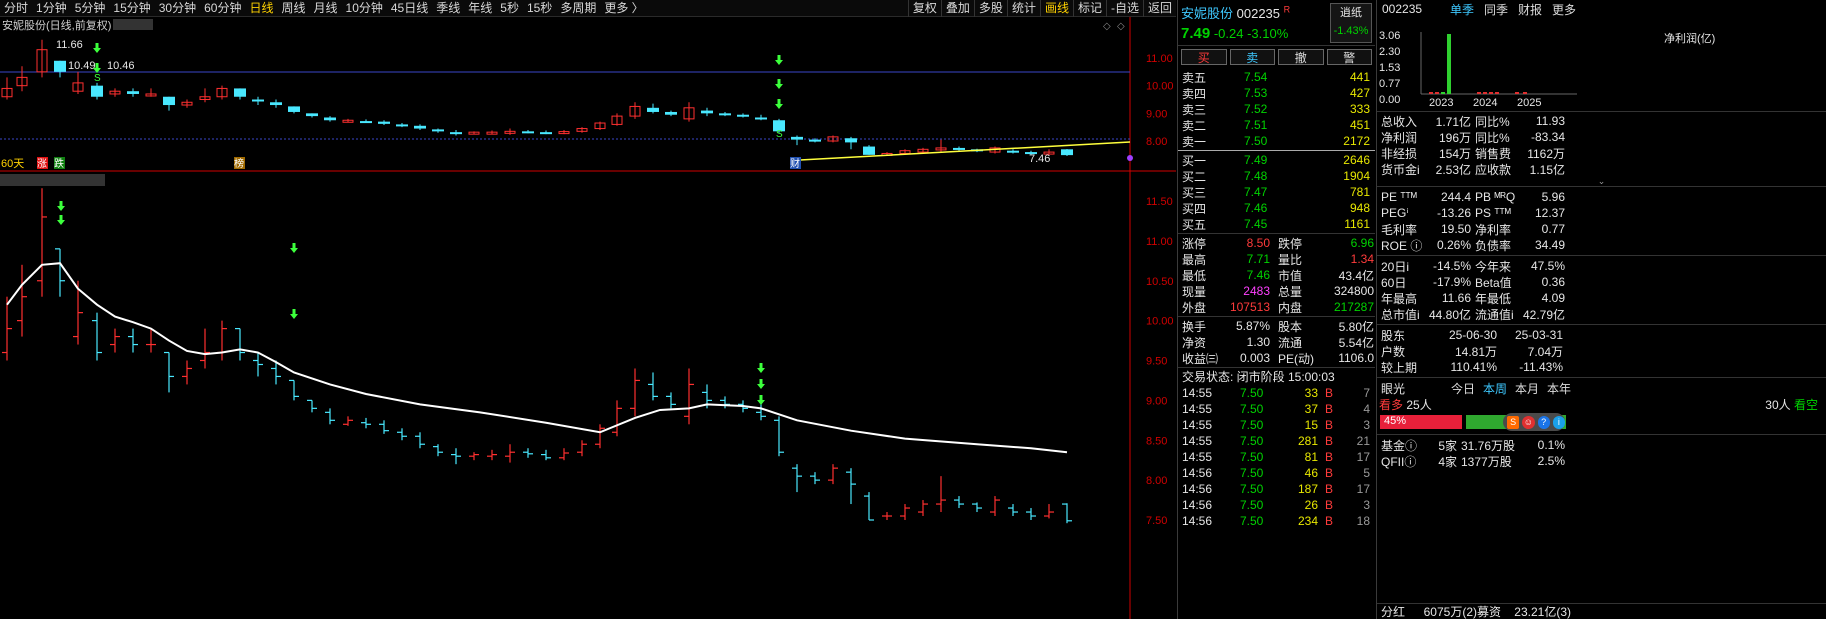  I want to click on vision-tab: 今日, so click(1463, 388).